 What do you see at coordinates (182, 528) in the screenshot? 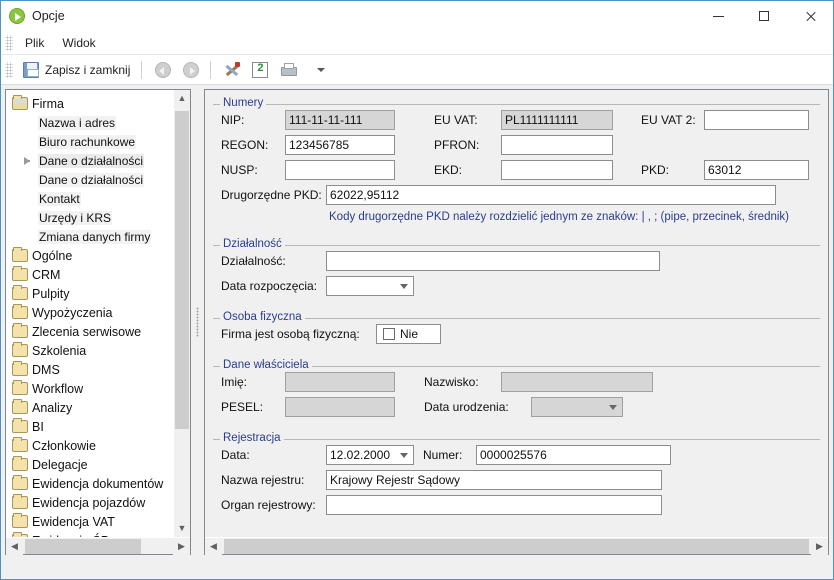
I see `scroll-down-button: ▼` at bounding box center [182, 528].